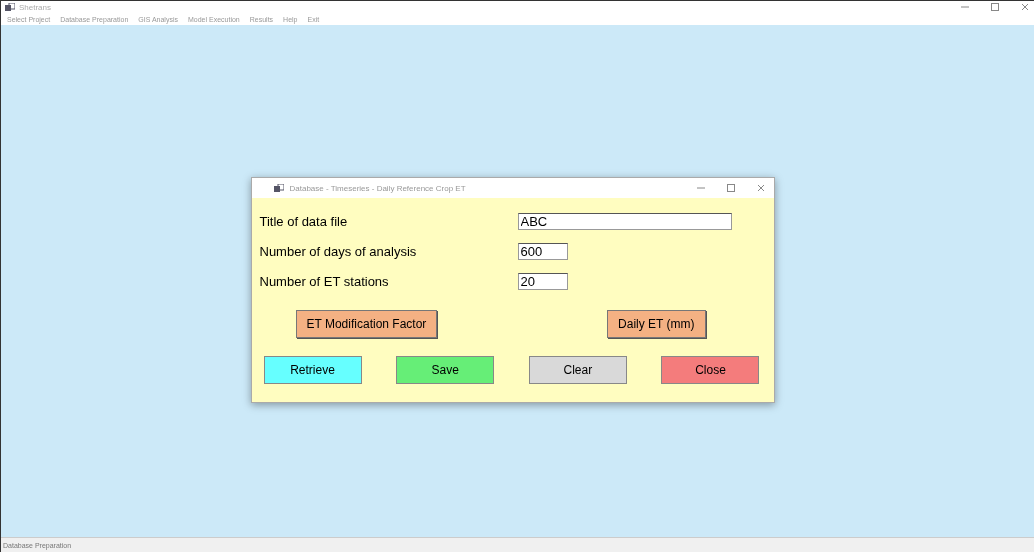  I want to click on field-label: Title of data file, so click(304, 221).